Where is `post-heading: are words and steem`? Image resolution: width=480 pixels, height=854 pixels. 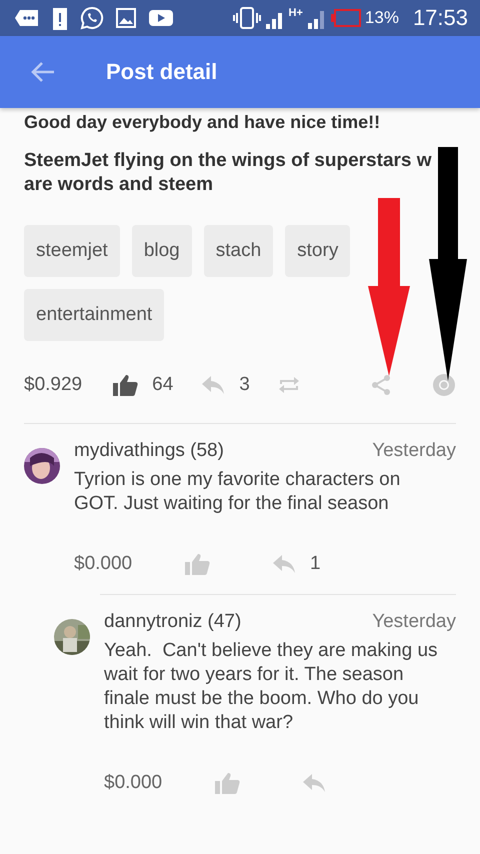
post-heading: are words and steem is located at coordinates (119, 185).